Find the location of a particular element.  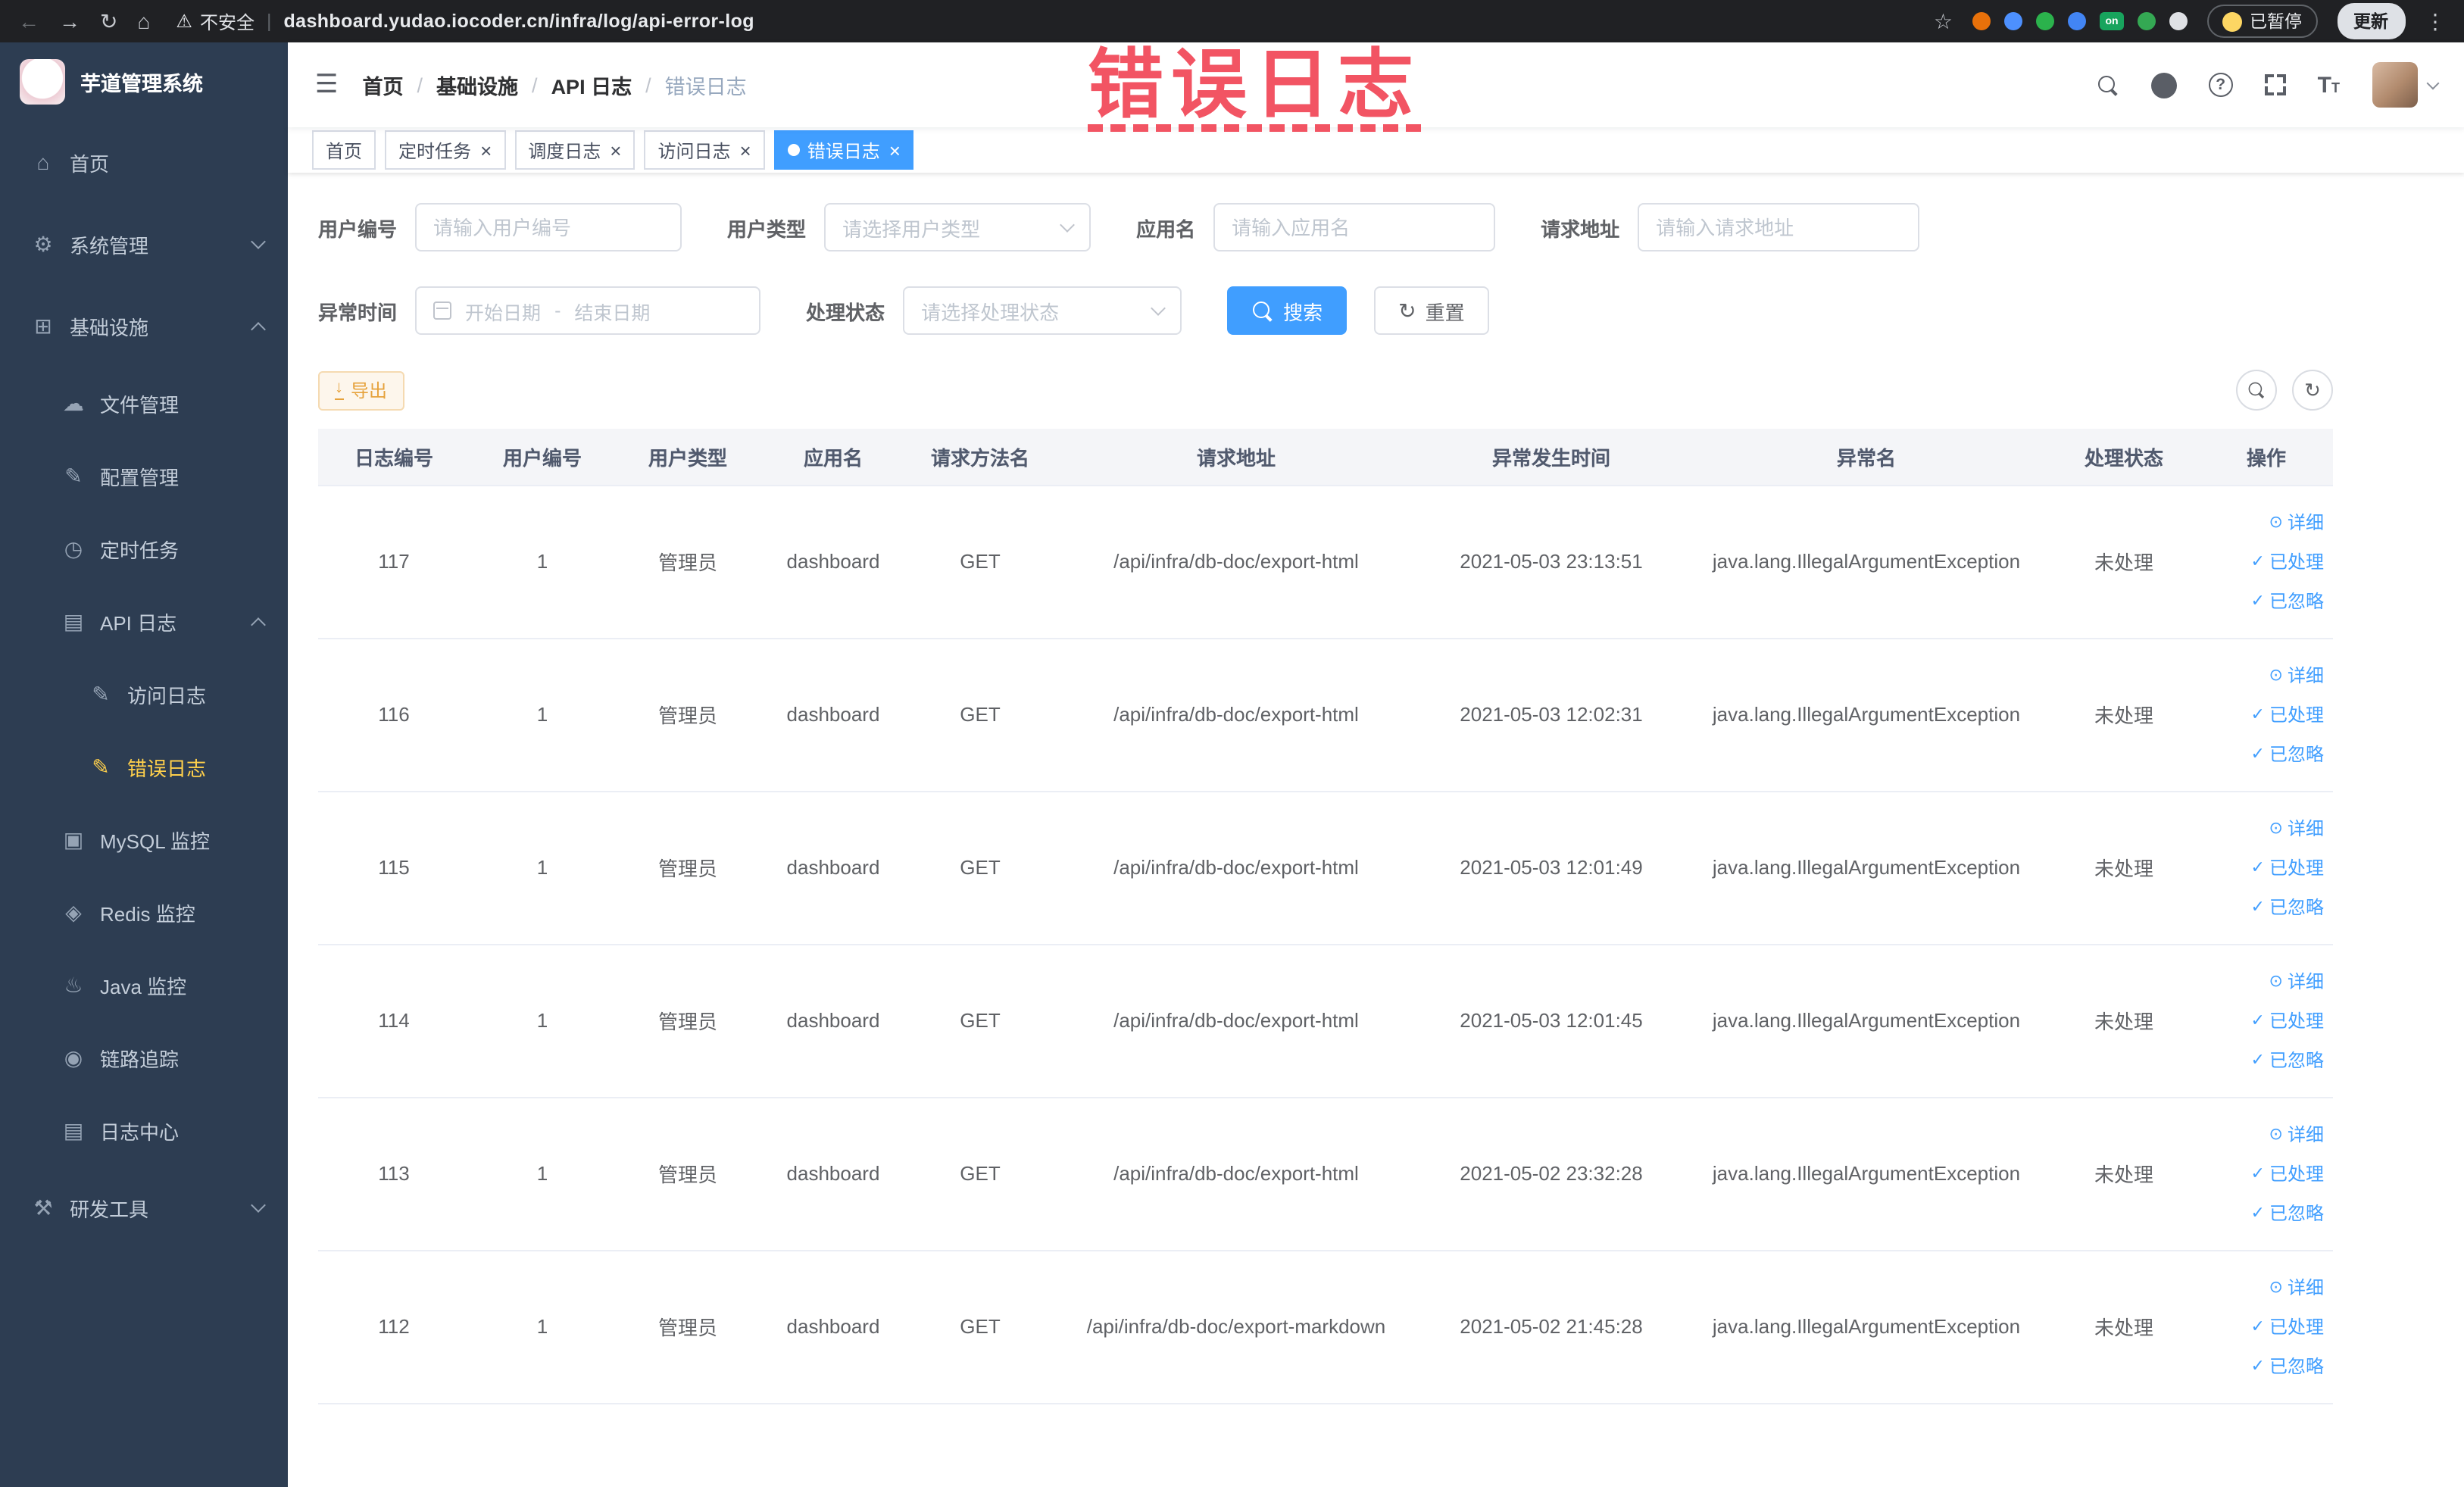

cell-exception: java.lang.IllegalArgumentException is located at coordinates (1866, 715).